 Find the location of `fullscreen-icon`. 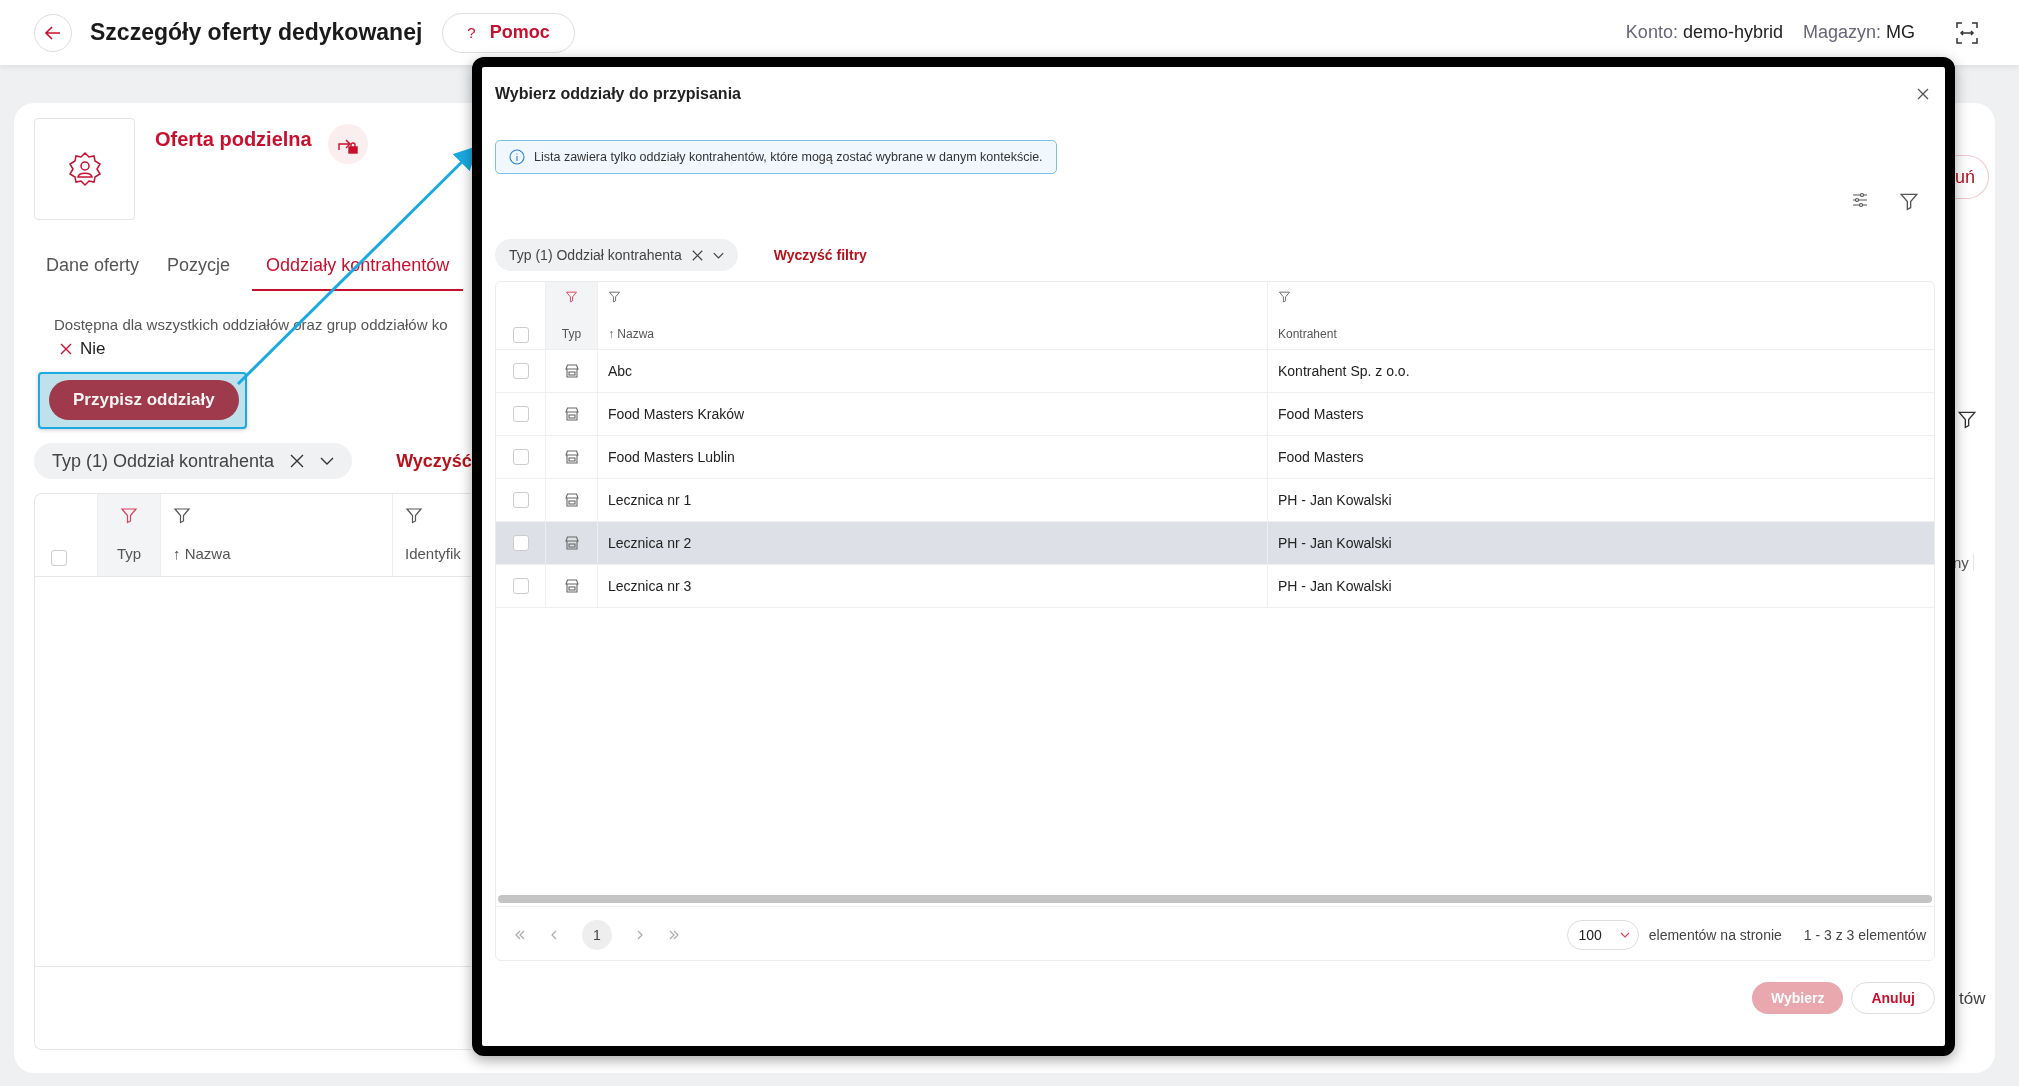

fullscreen-icon is located at coordinates (1967, 32).